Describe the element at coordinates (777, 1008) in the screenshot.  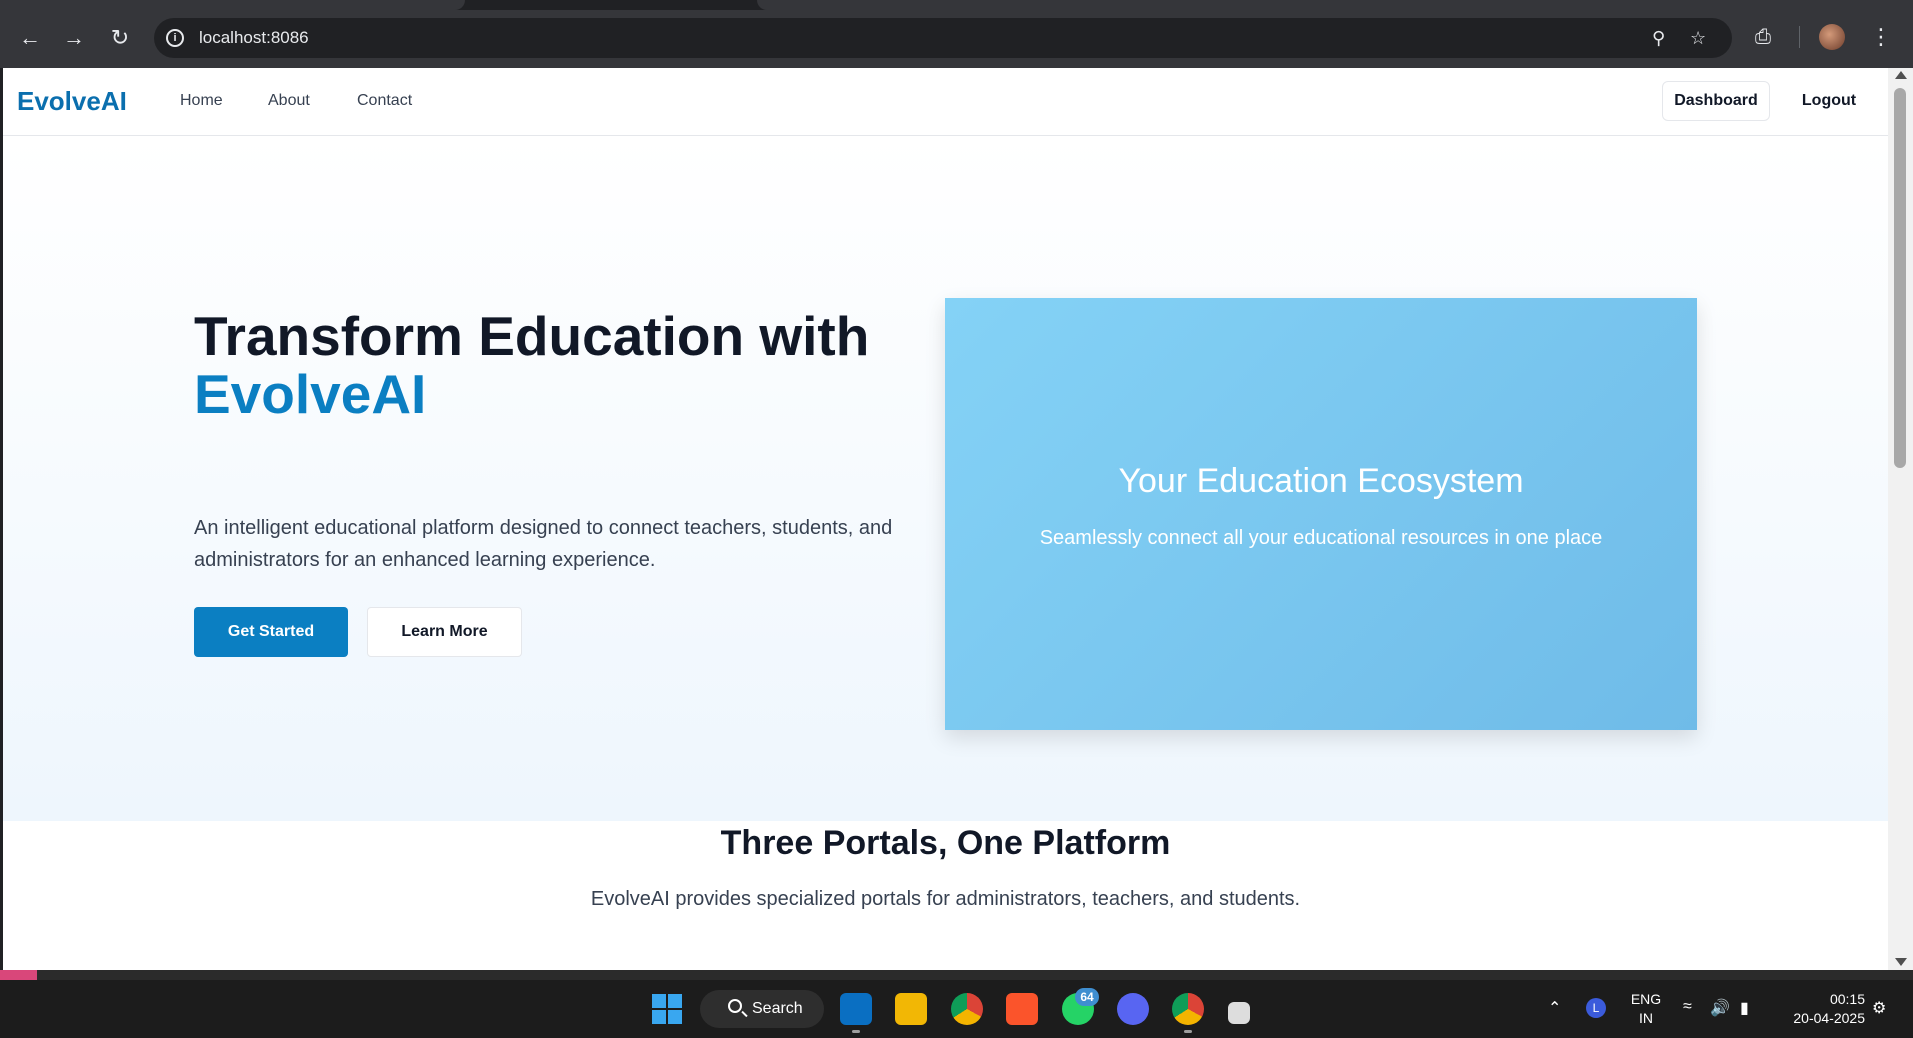
I see `taskbar-search-label: Search` at that location.